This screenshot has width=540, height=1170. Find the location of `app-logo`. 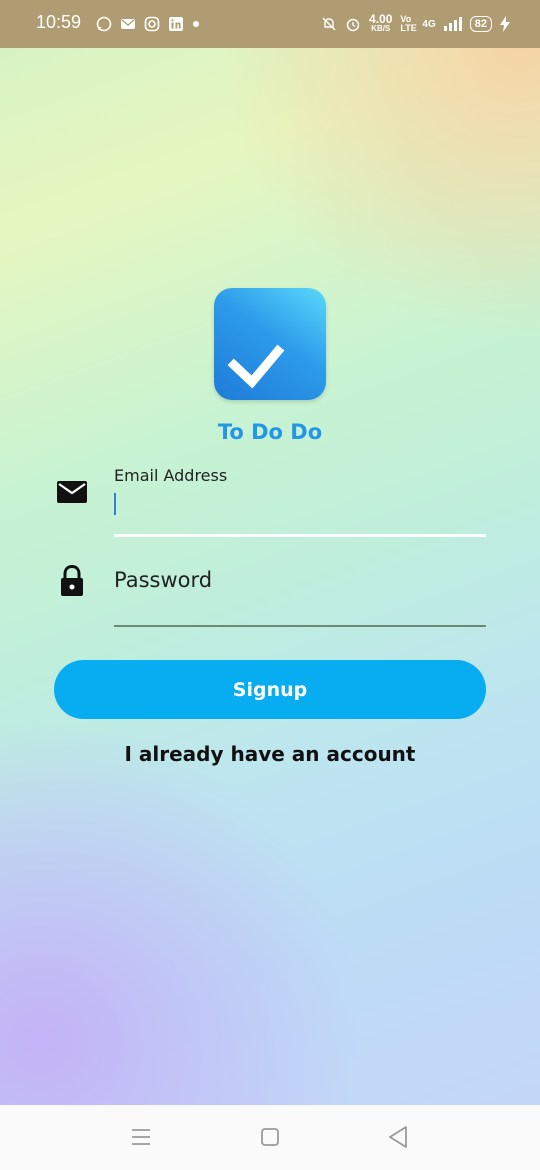

app-logo is located at coordinates (270, 344).